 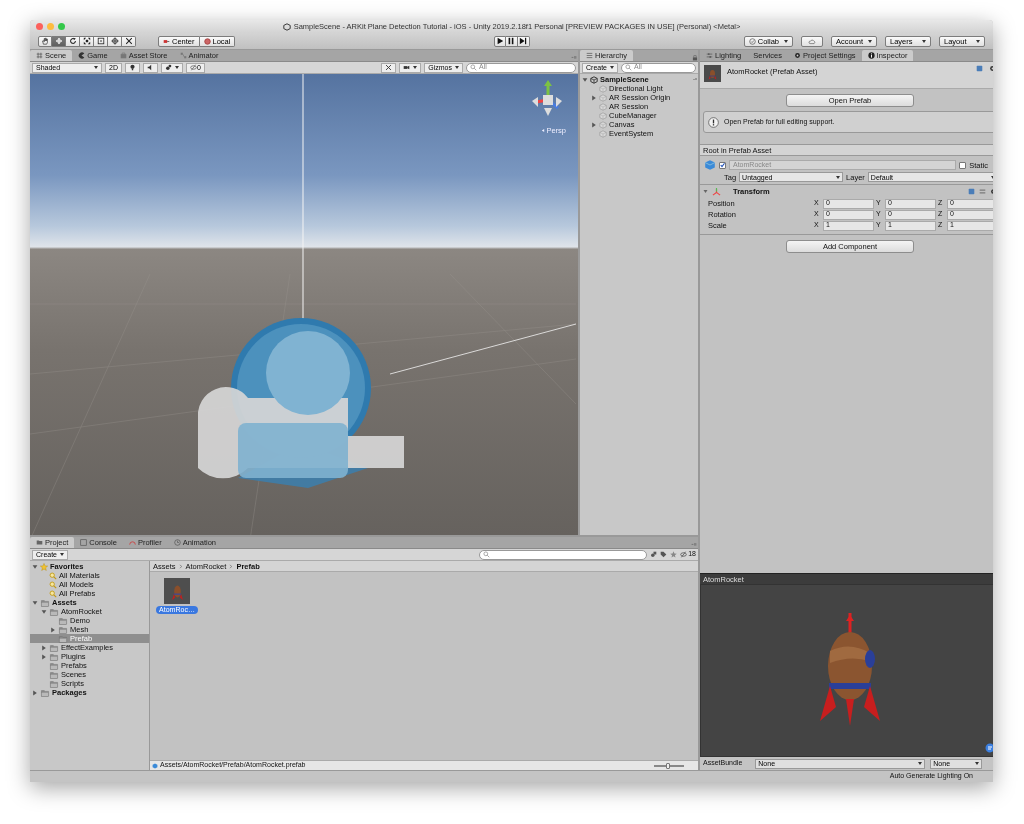 I want to click on light-bulb-icon, so click(x=132, y=67).